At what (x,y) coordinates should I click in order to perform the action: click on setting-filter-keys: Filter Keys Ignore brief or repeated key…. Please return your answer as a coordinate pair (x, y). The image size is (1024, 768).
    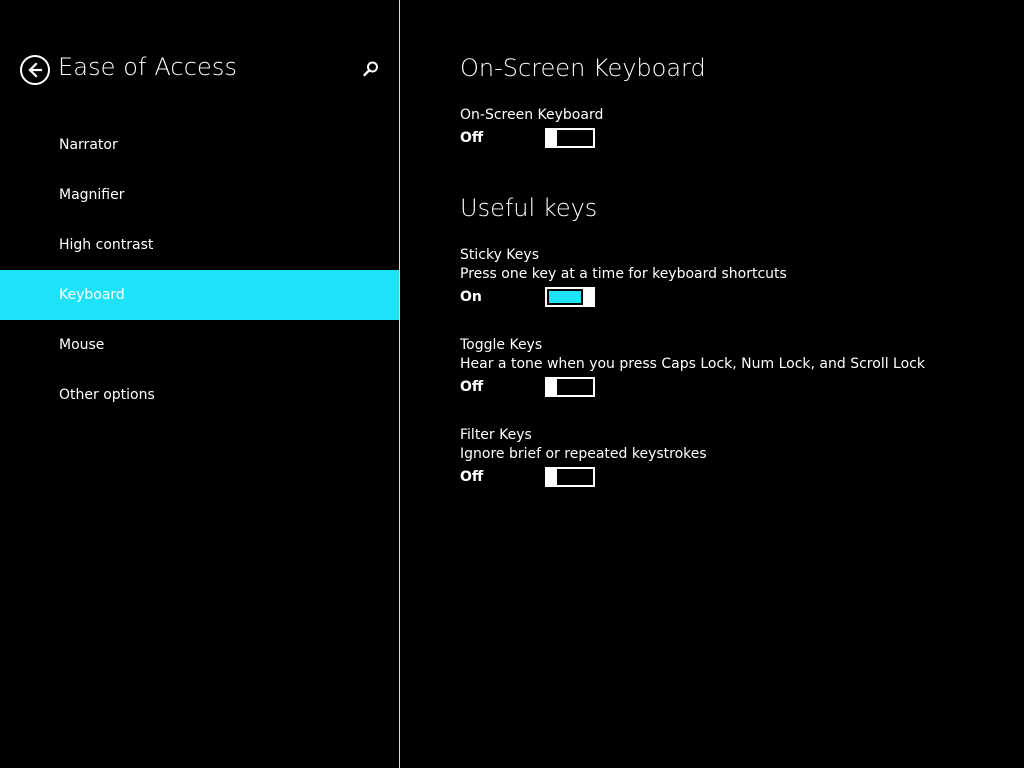
    Looking at the image, I should click on (730, 457).